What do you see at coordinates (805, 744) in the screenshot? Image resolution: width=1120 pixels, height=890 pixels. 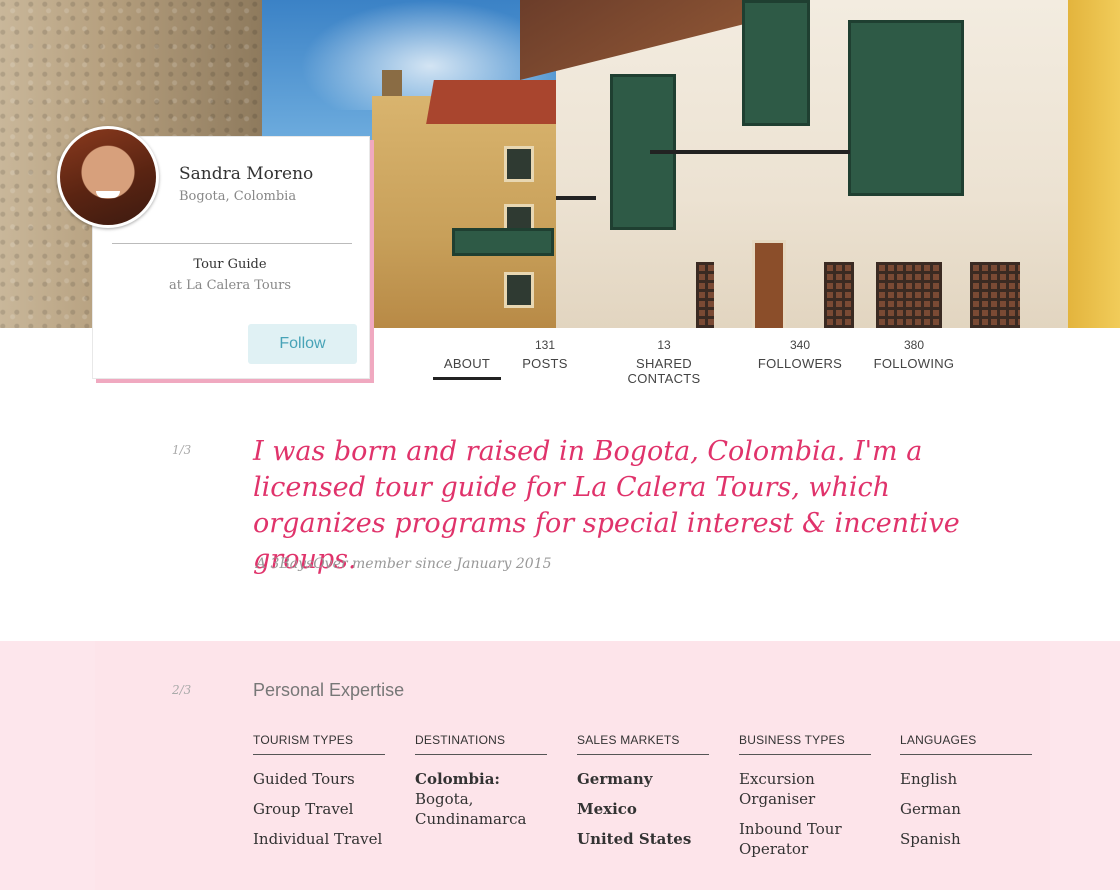 I see `column-header: BUSINESS TYPES` at bounding box center [805, 744].